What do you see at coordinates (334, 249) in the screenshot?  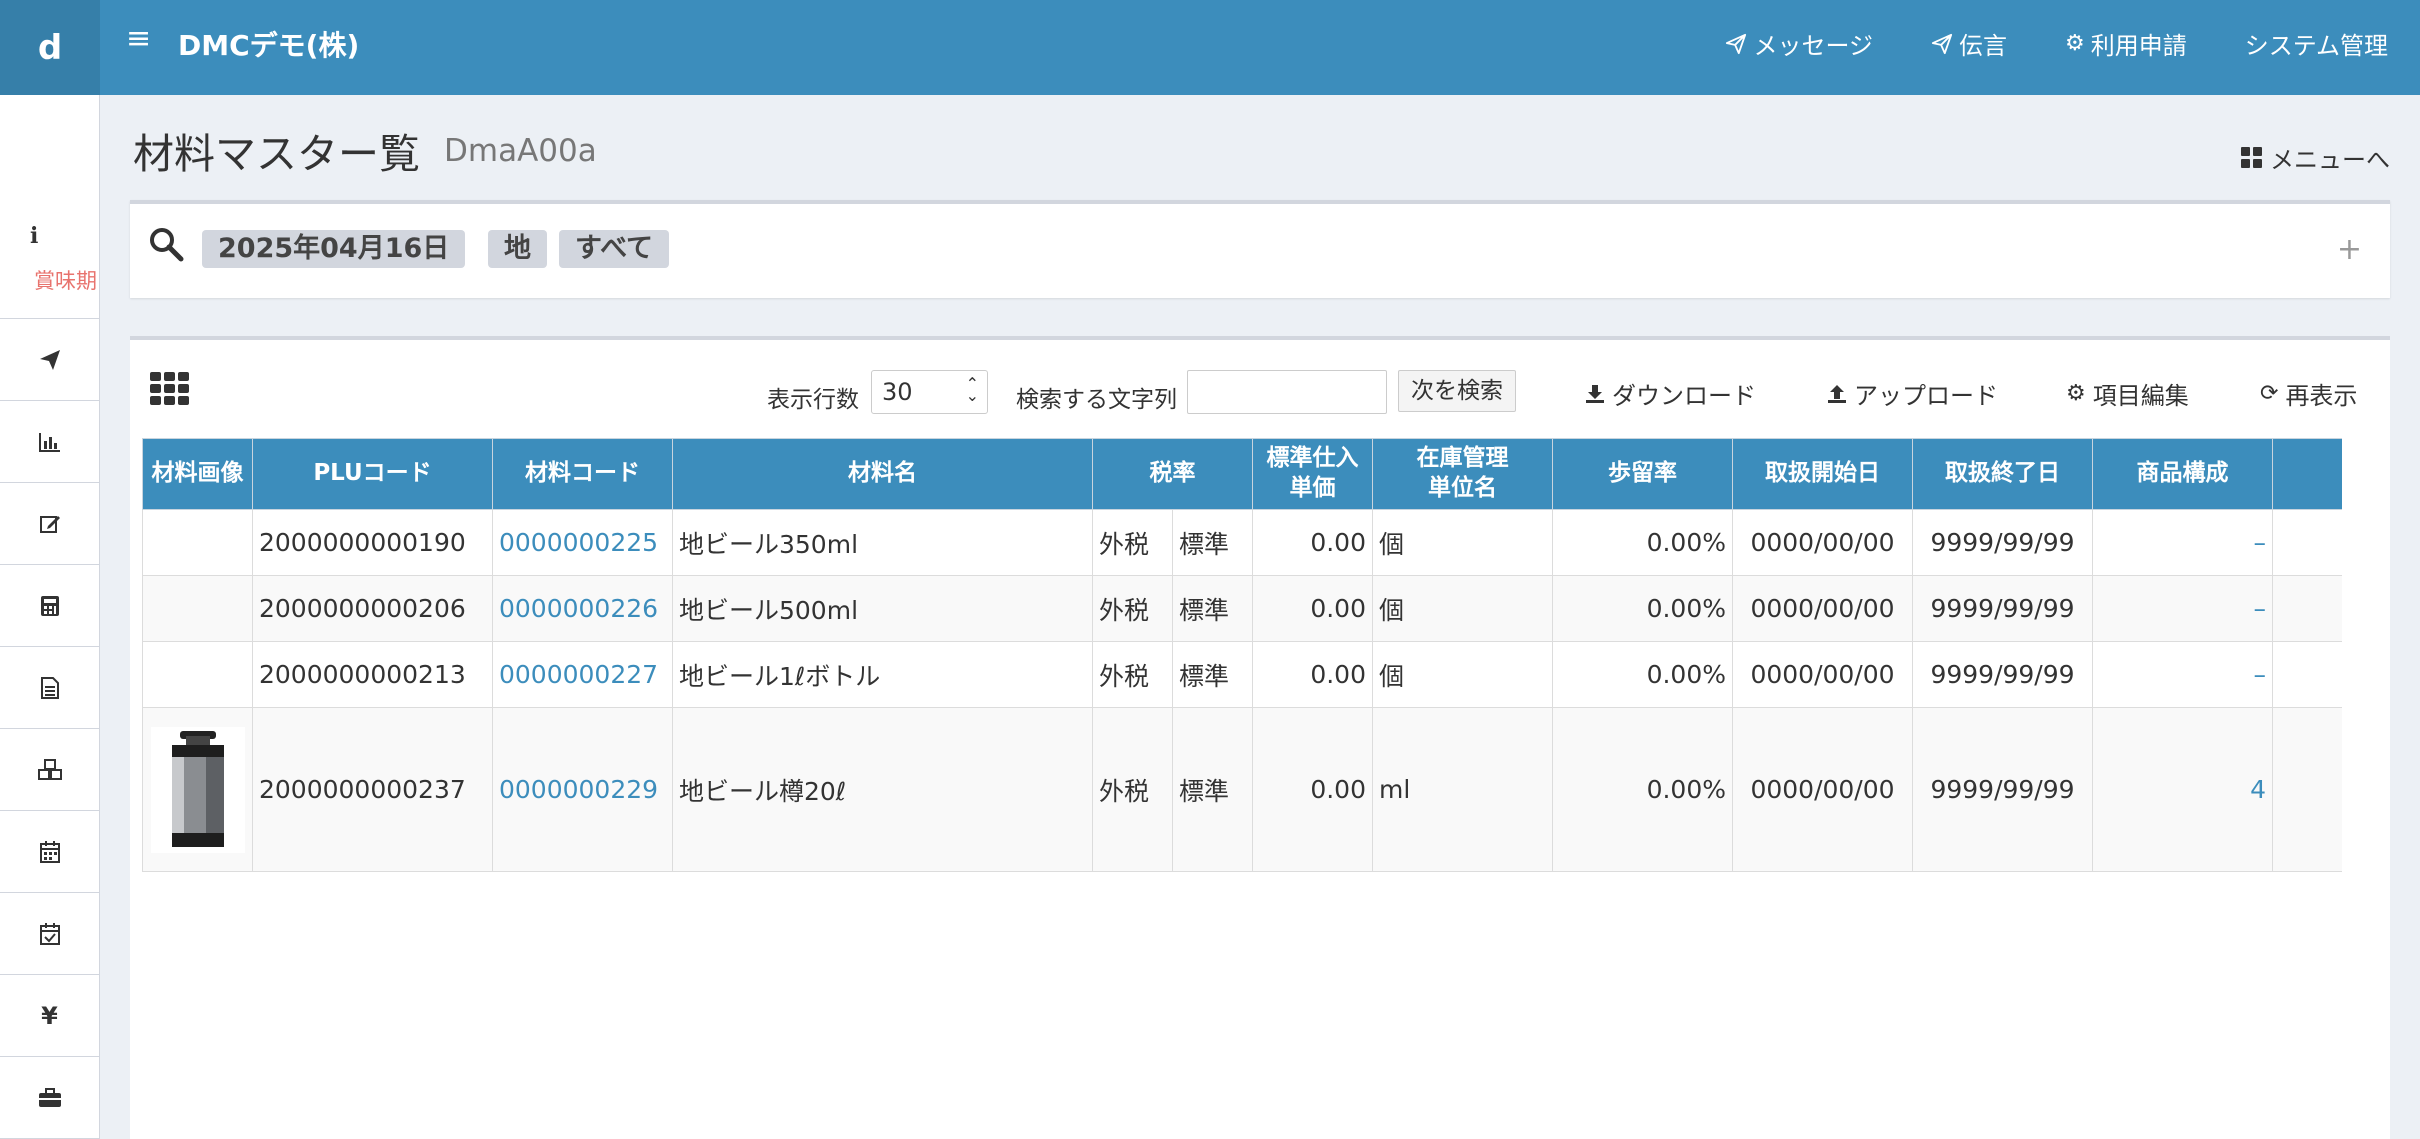 I see `date-tag: 2025年04月16日` at bounding box center [334, 249].